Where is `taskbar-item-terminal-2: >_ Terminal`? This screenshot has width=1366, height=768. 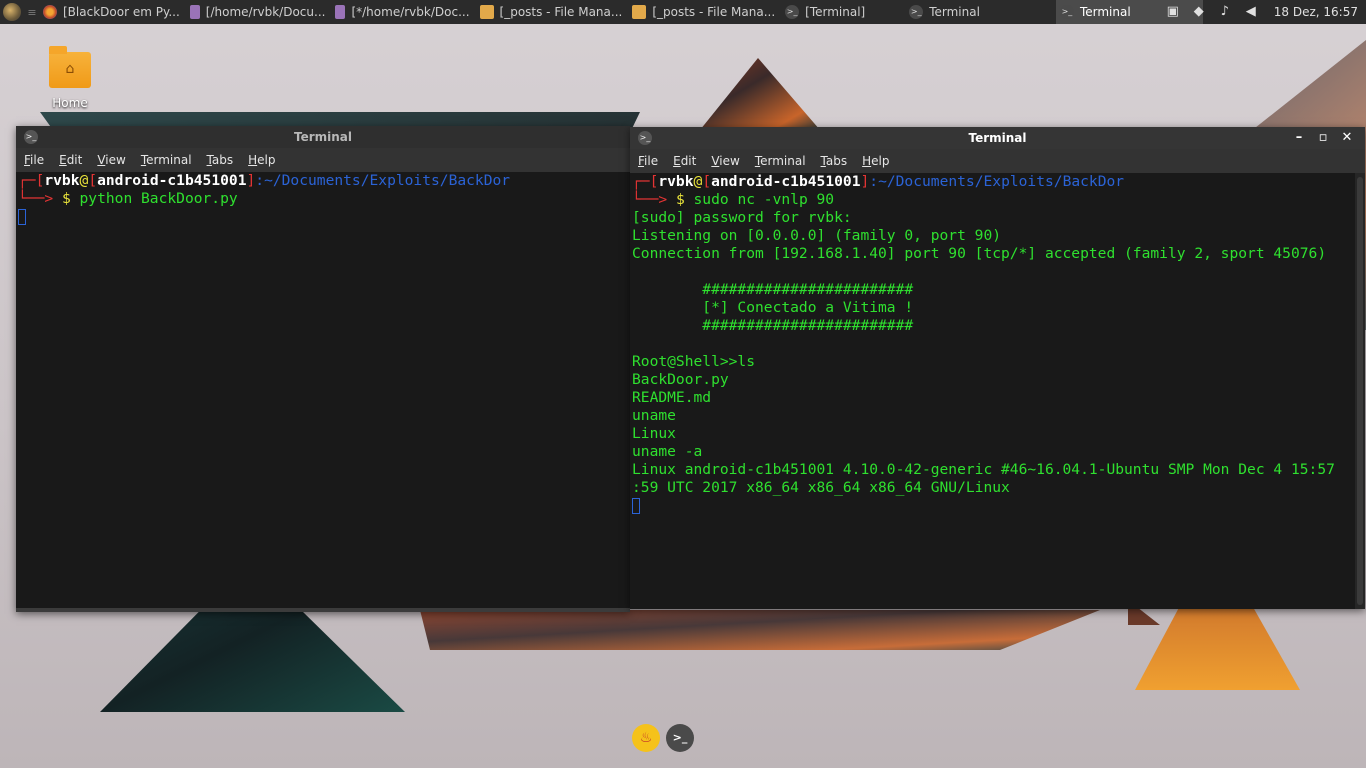
taskbar-item-terminal-2: >_ Terminal is located at coordinates (980, 12).